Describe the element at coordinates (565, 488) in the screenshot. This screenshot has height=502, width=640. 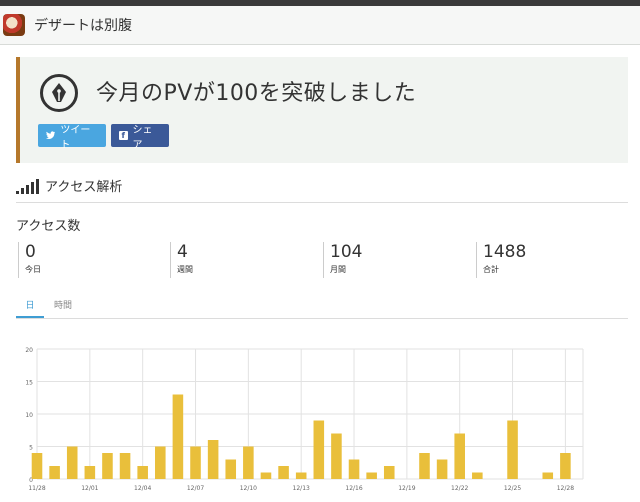
I see `x-tick-label: 12/28` at that location.